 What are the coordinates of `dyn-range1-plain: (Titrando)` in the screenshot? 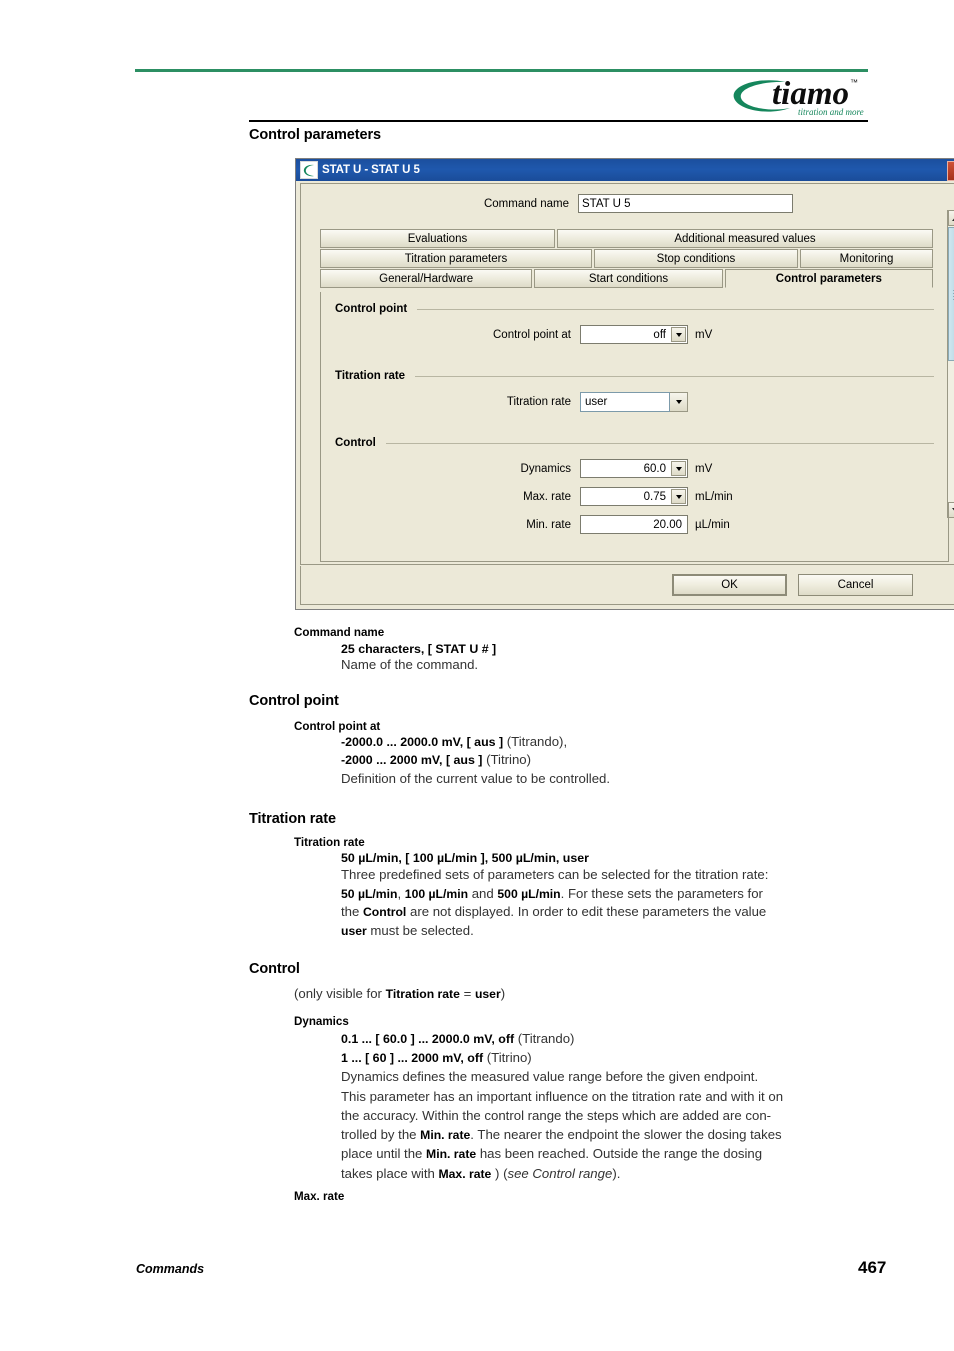 It's located at (544, 1038).